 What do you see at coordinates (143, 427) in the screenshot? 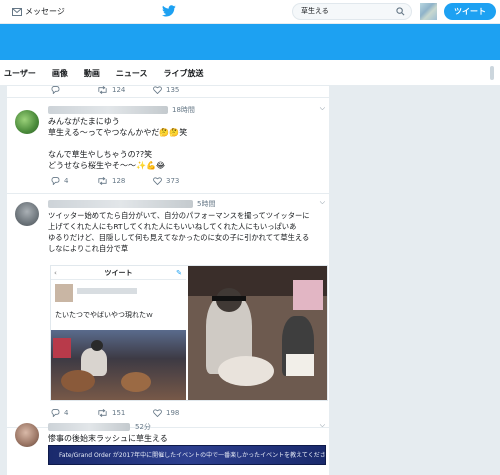
I see `tweet-time: 52分` at bounding box center [143, 427].